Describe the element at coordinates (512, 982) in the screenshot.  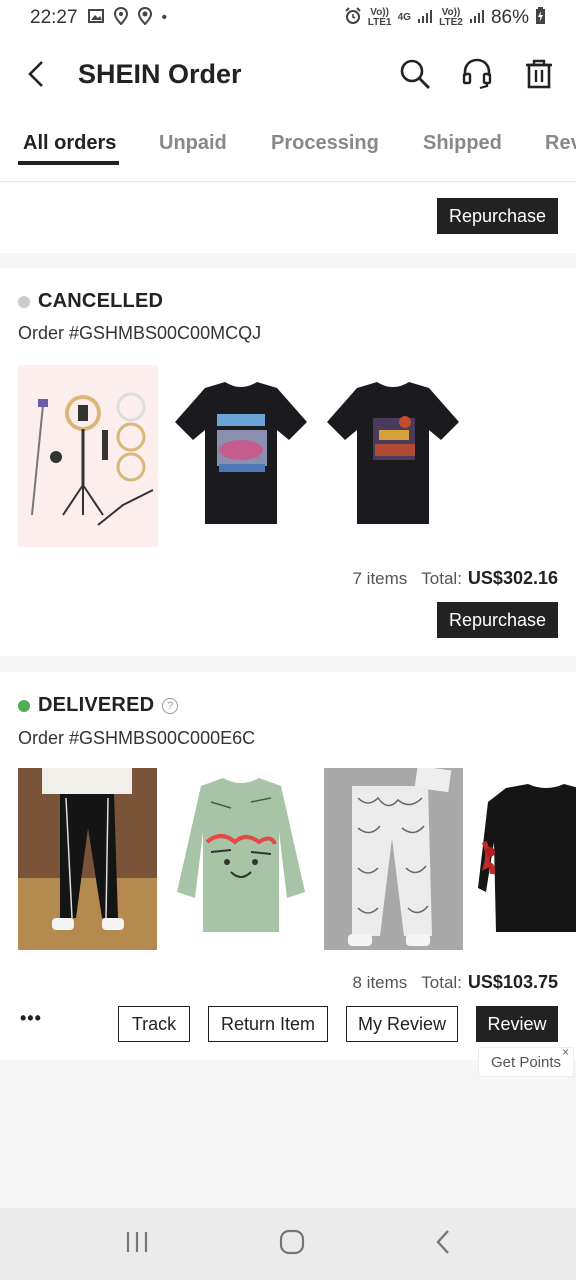
I see `total-amount: US$103.75` at that location.